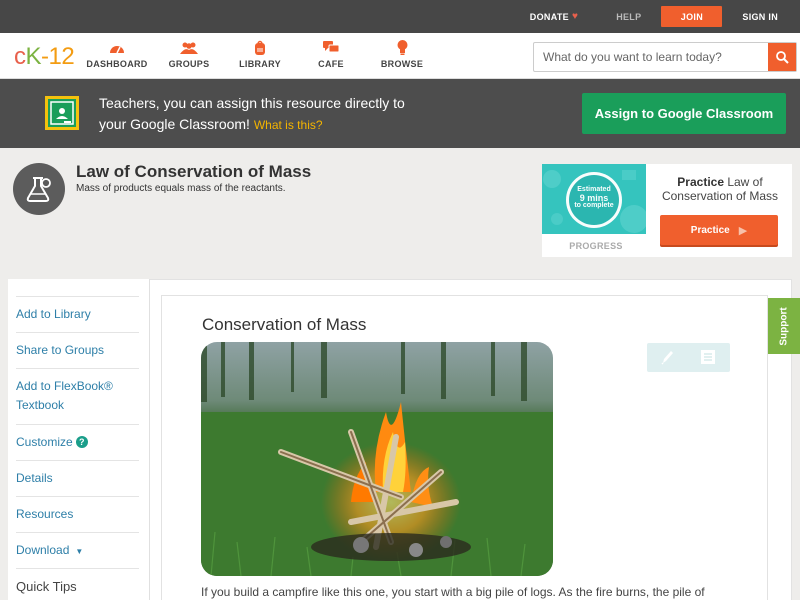 The image size is (800, 600). Describe the element at coordinates (260, 47) in the screenshot. I see `backpack-icon` at that location.